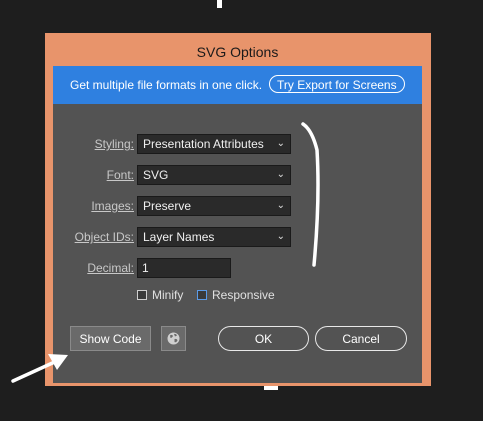 The image size is (483, 421). I want to click on bracket-annotation, so click(310, 194).